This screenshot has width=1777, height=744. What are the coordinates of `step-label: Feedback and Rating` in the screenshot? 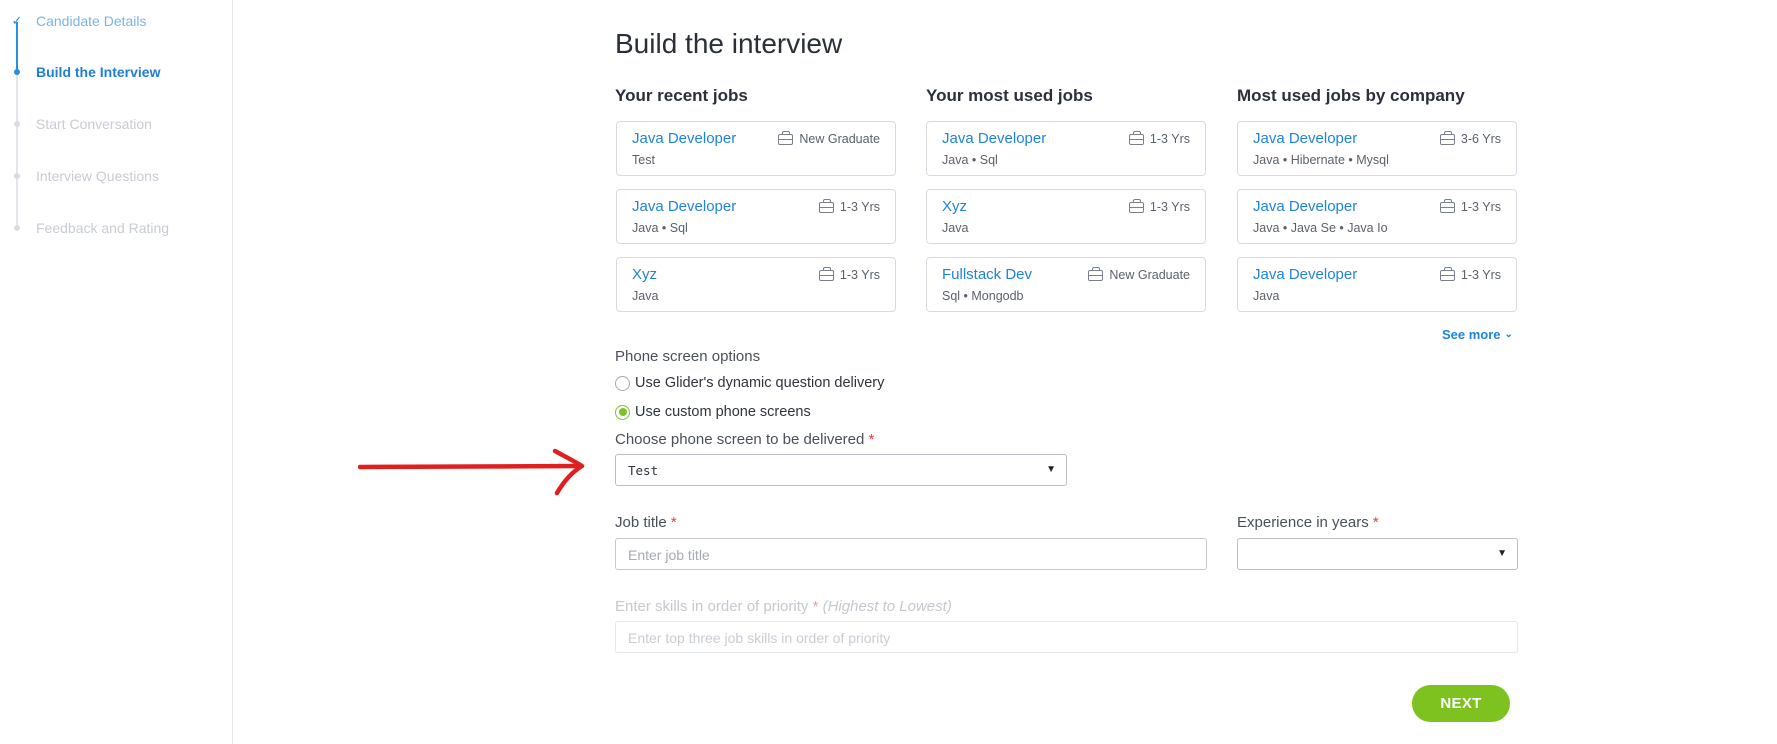 It's located at (103, 228).